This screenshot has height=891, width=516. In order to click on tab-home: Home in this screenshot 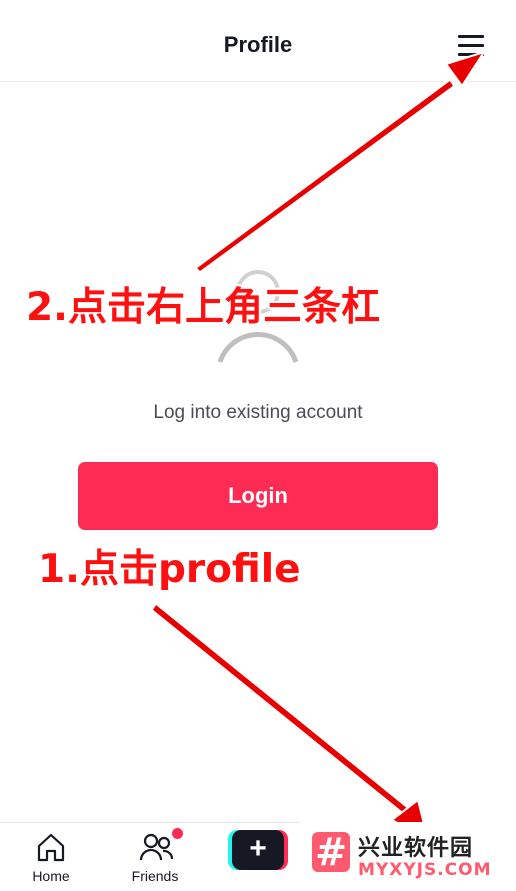, I will do `click(51, 857)`.